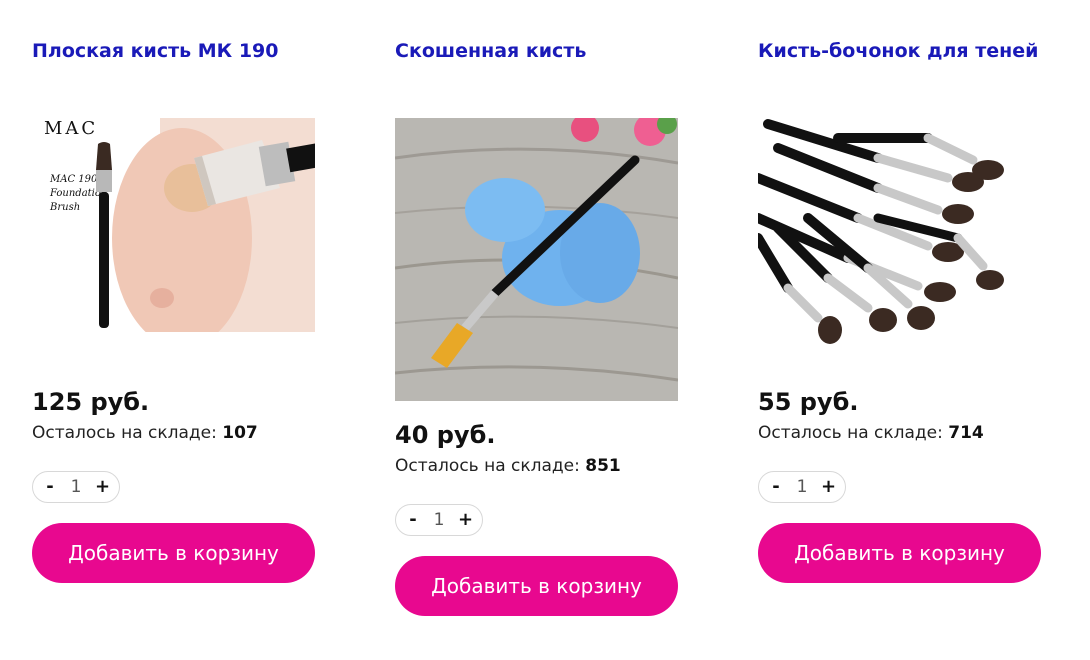  I want to click on product-image-angled-brush, so click(536, 259).